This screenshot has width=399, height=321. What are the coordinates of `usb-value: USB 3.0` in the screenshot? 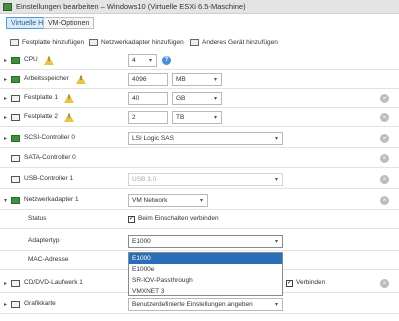 It's located at (144, 179).